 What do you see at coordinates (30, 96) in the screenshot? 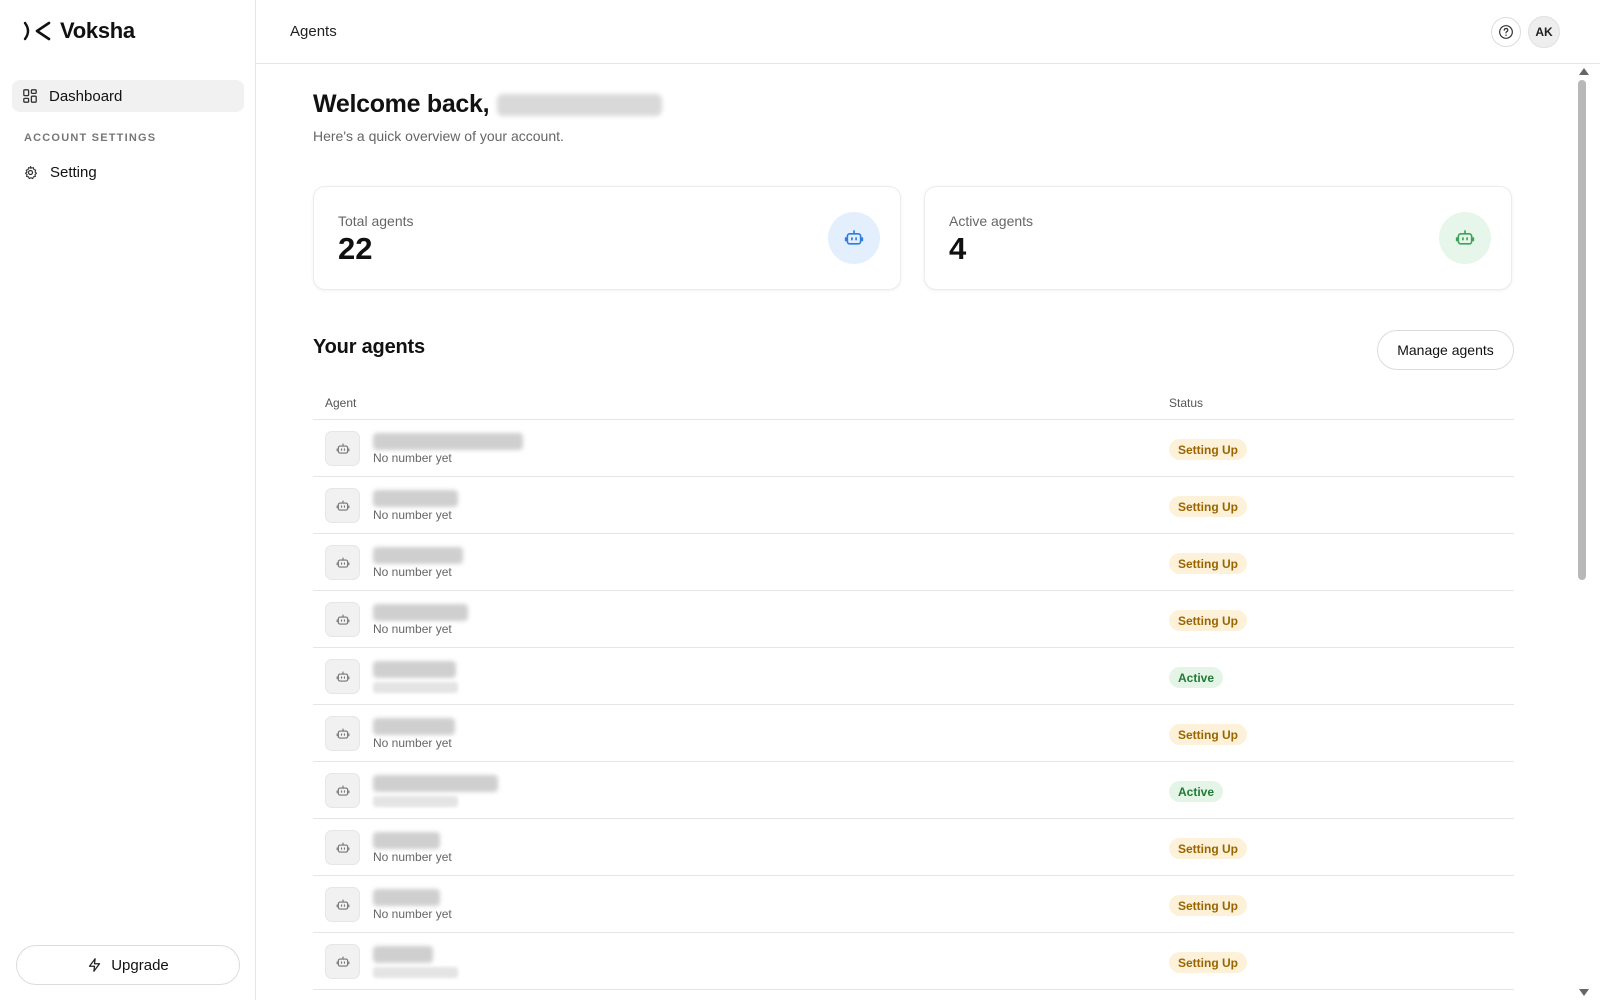
I see `dashboard-grid-icon` at bounding box center [30, 96].